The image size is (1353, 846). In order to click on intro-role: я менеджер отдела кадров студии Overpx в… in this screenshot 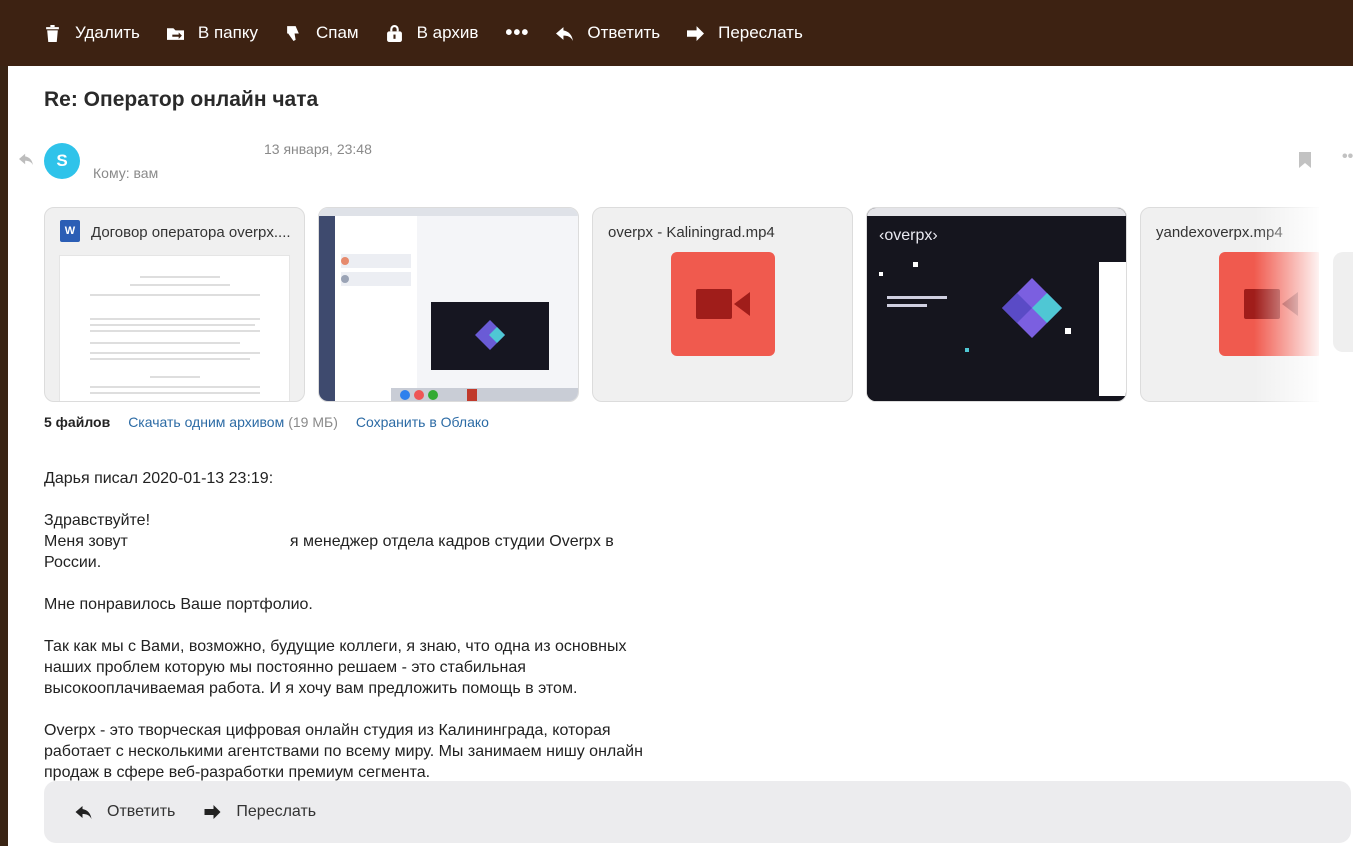, I will do `click(329, 552)`.